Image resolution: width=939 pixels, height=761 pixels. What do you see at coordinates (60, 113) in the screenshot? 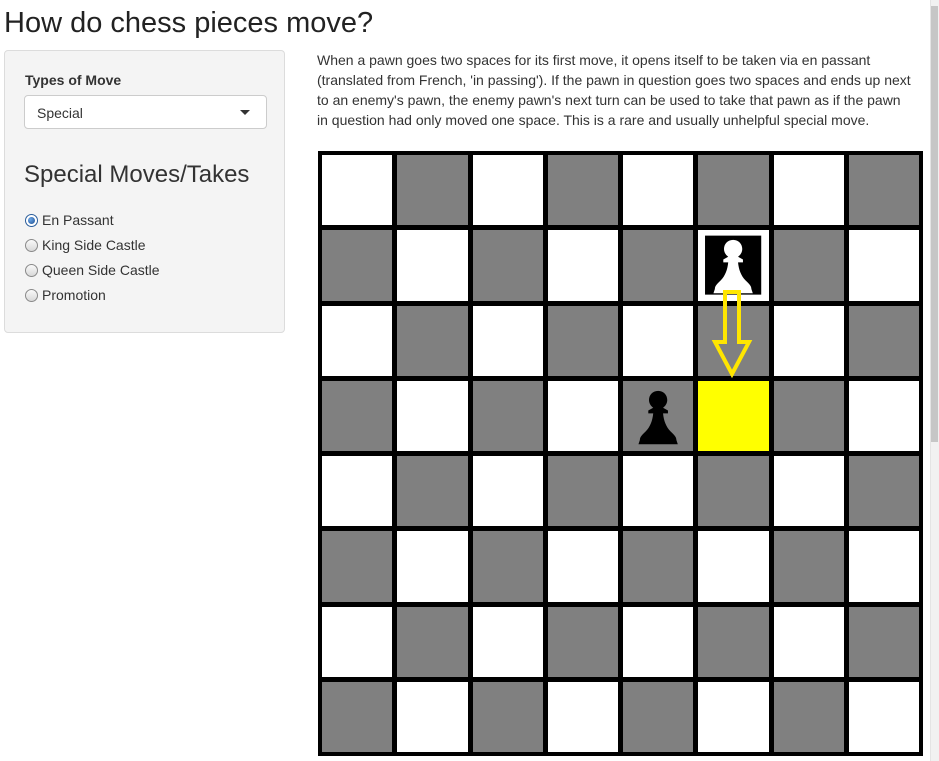
I see `select-value: Special` at bounding box center [60, 113].